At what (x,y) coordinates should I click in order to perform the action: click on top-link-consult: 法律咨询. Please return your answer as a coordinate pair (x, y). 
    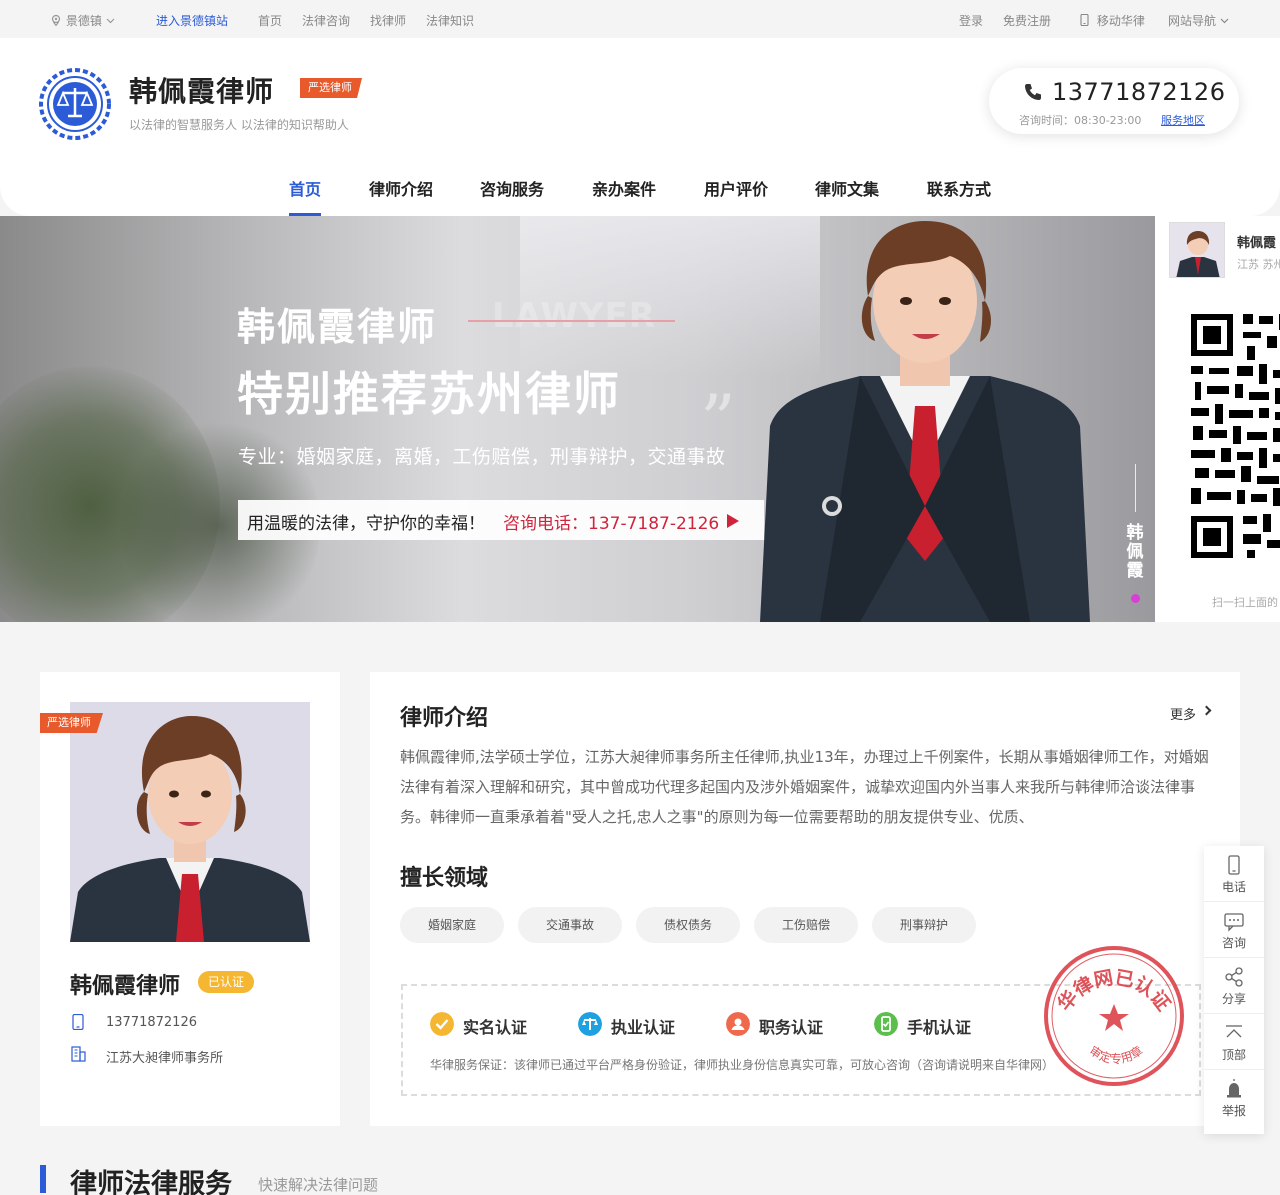
    Looking at the image, I should click on (326, 20).